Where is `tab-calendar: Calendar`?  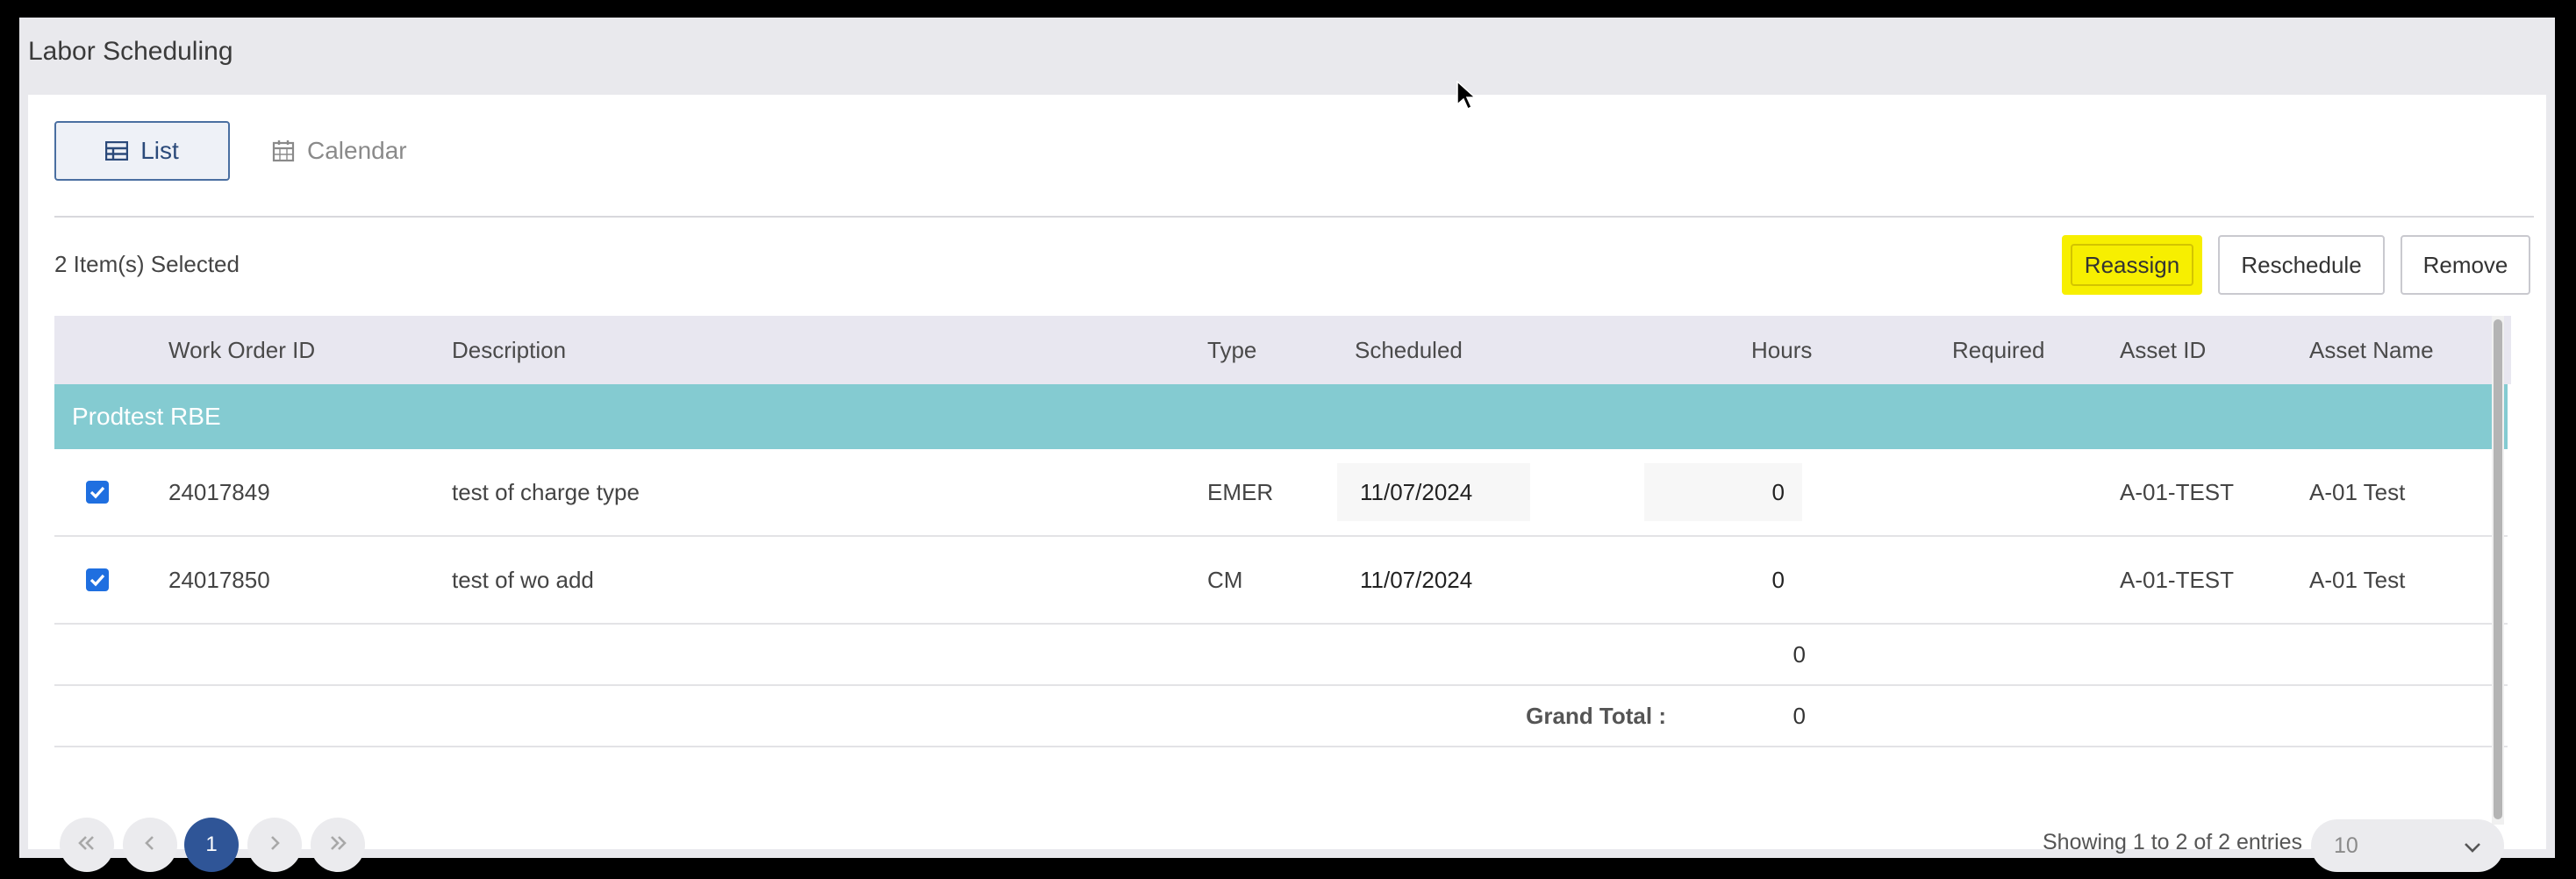
tab-calendar: Calendar is located at coordinates (368, 151).